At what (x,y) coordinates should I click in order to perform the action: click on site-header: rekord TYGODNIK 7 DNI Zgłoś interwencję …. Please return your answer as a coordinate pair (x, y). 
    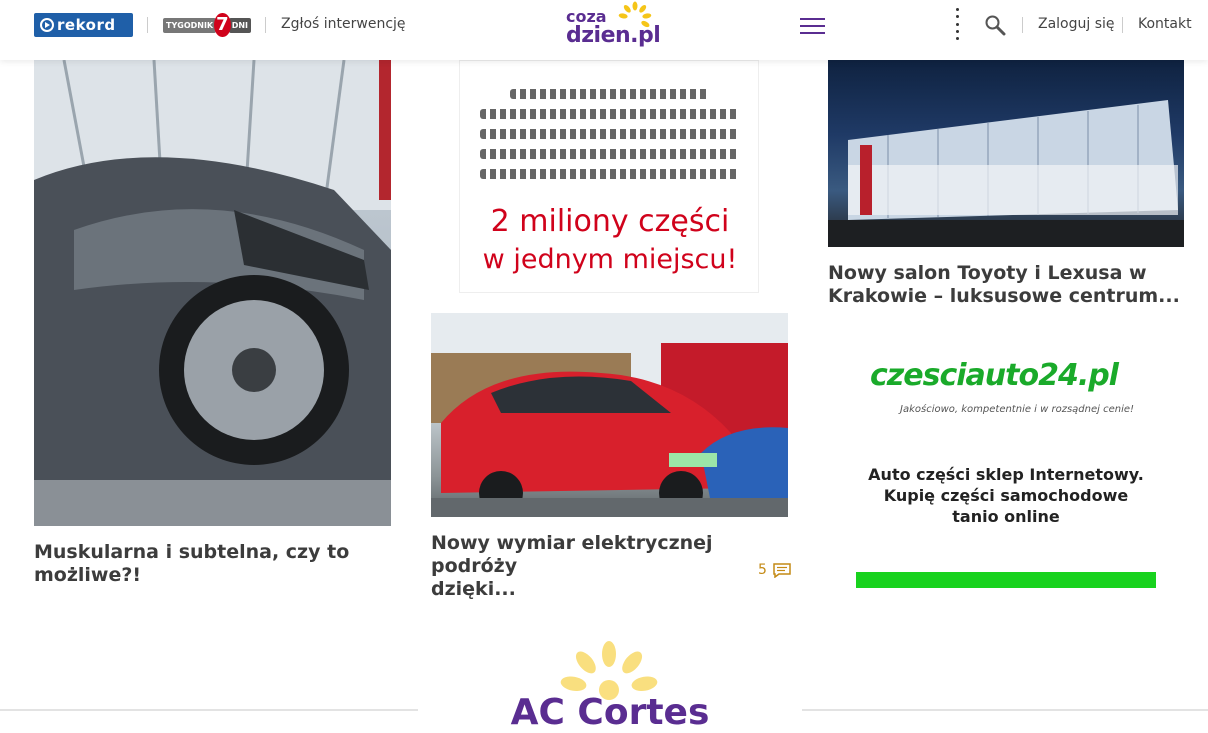
    Looking at the image, I should click on (604, 30).